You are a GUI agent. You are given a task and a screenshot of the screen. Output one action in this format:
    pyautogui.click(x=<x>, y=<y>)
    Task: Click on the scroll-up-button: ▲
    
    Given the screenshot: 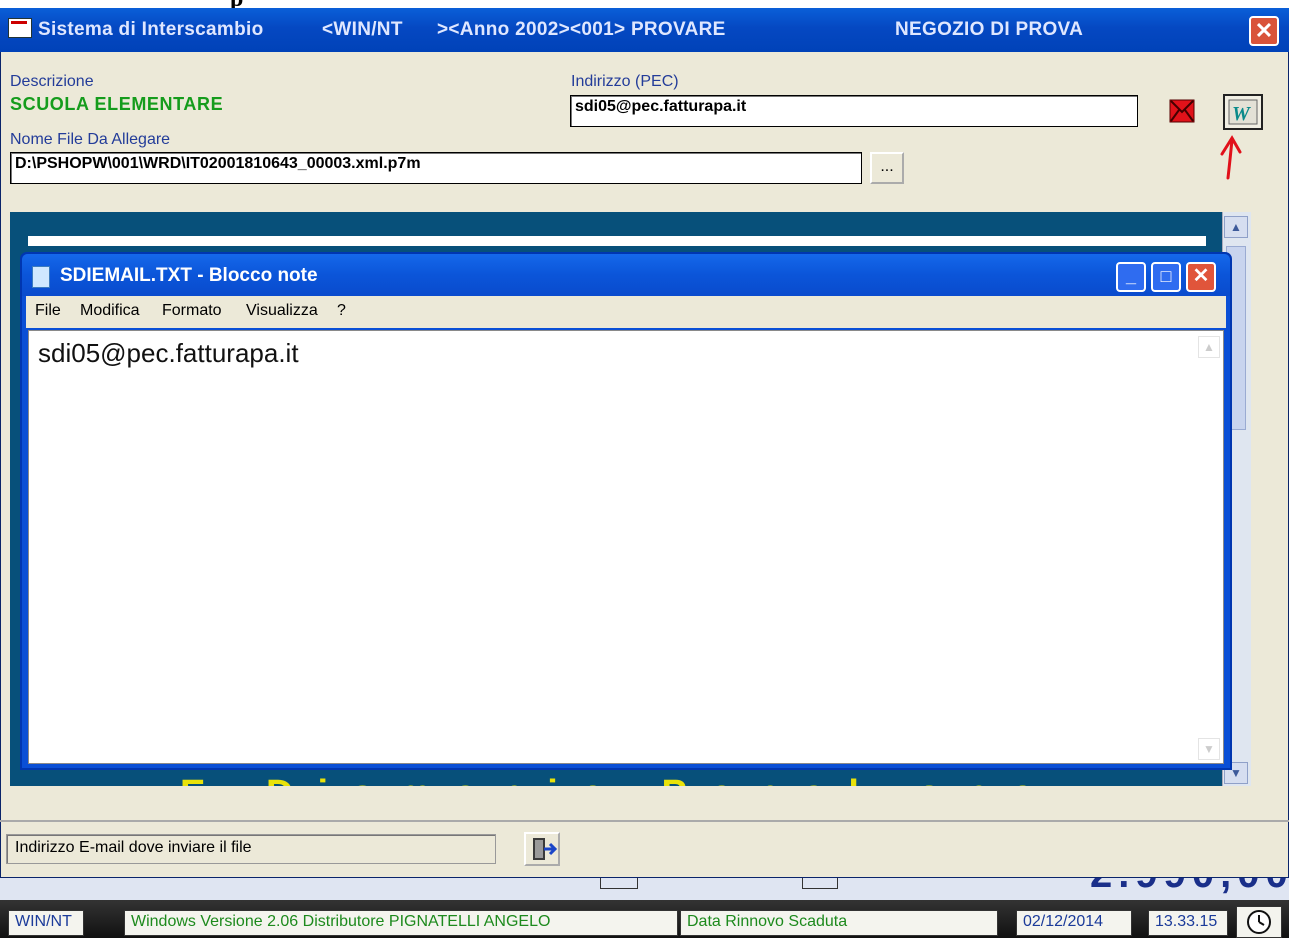 What is the action you would take?
    pyautogui.click(x=1236, y=227)
    